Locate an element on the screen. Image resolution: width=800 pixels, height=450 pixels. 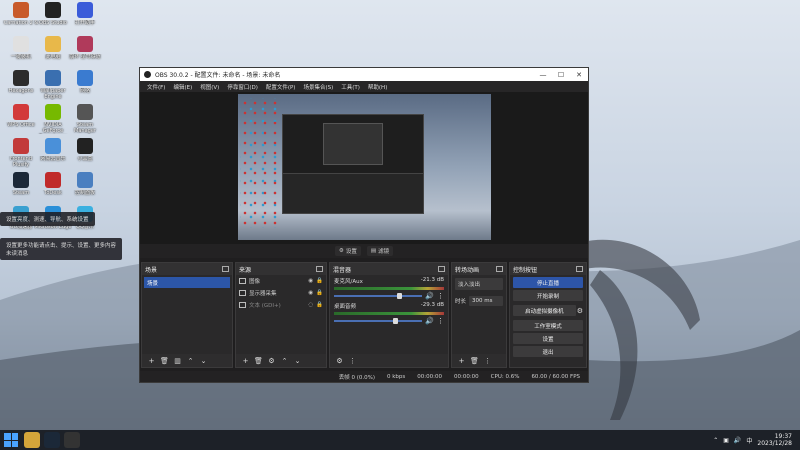
menu-profile: 配置文件(P) is located at coordinates (281, 87).